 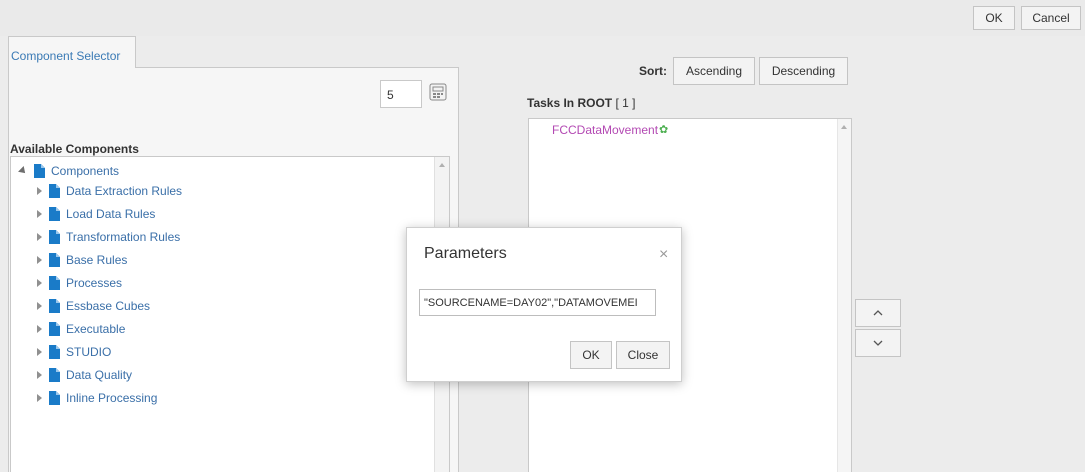 I want to click on parameters-dialog: Parameters × OK Close, so click(x=544, y=304).